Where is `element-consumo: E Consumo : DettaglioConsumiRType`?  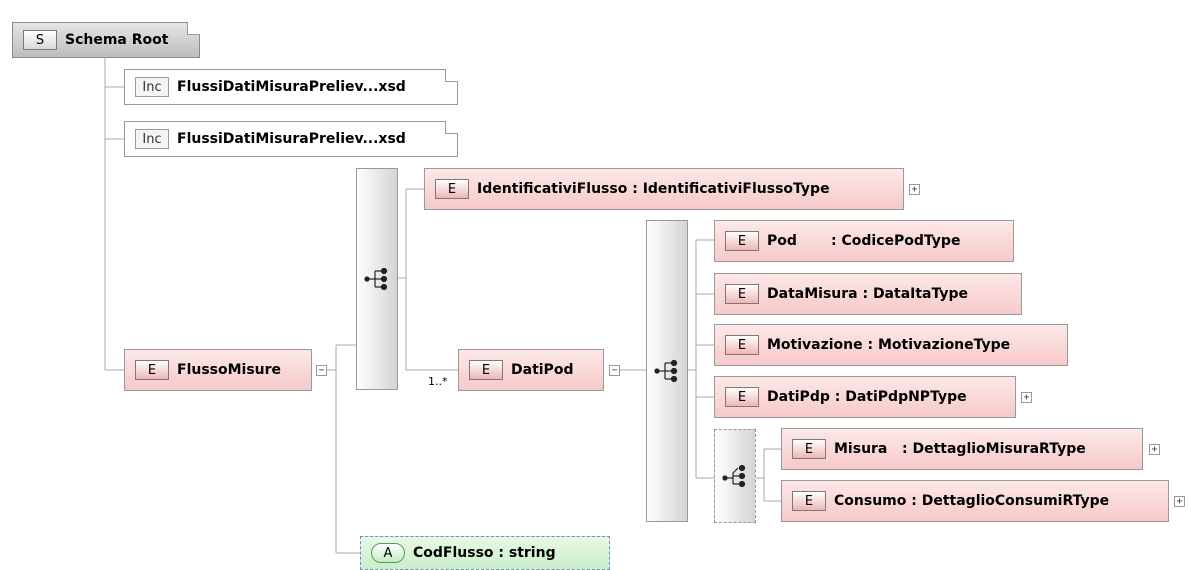 element-consumo: E Consumo : DettaglioConsumiRType is located at coordinates (975, 501).